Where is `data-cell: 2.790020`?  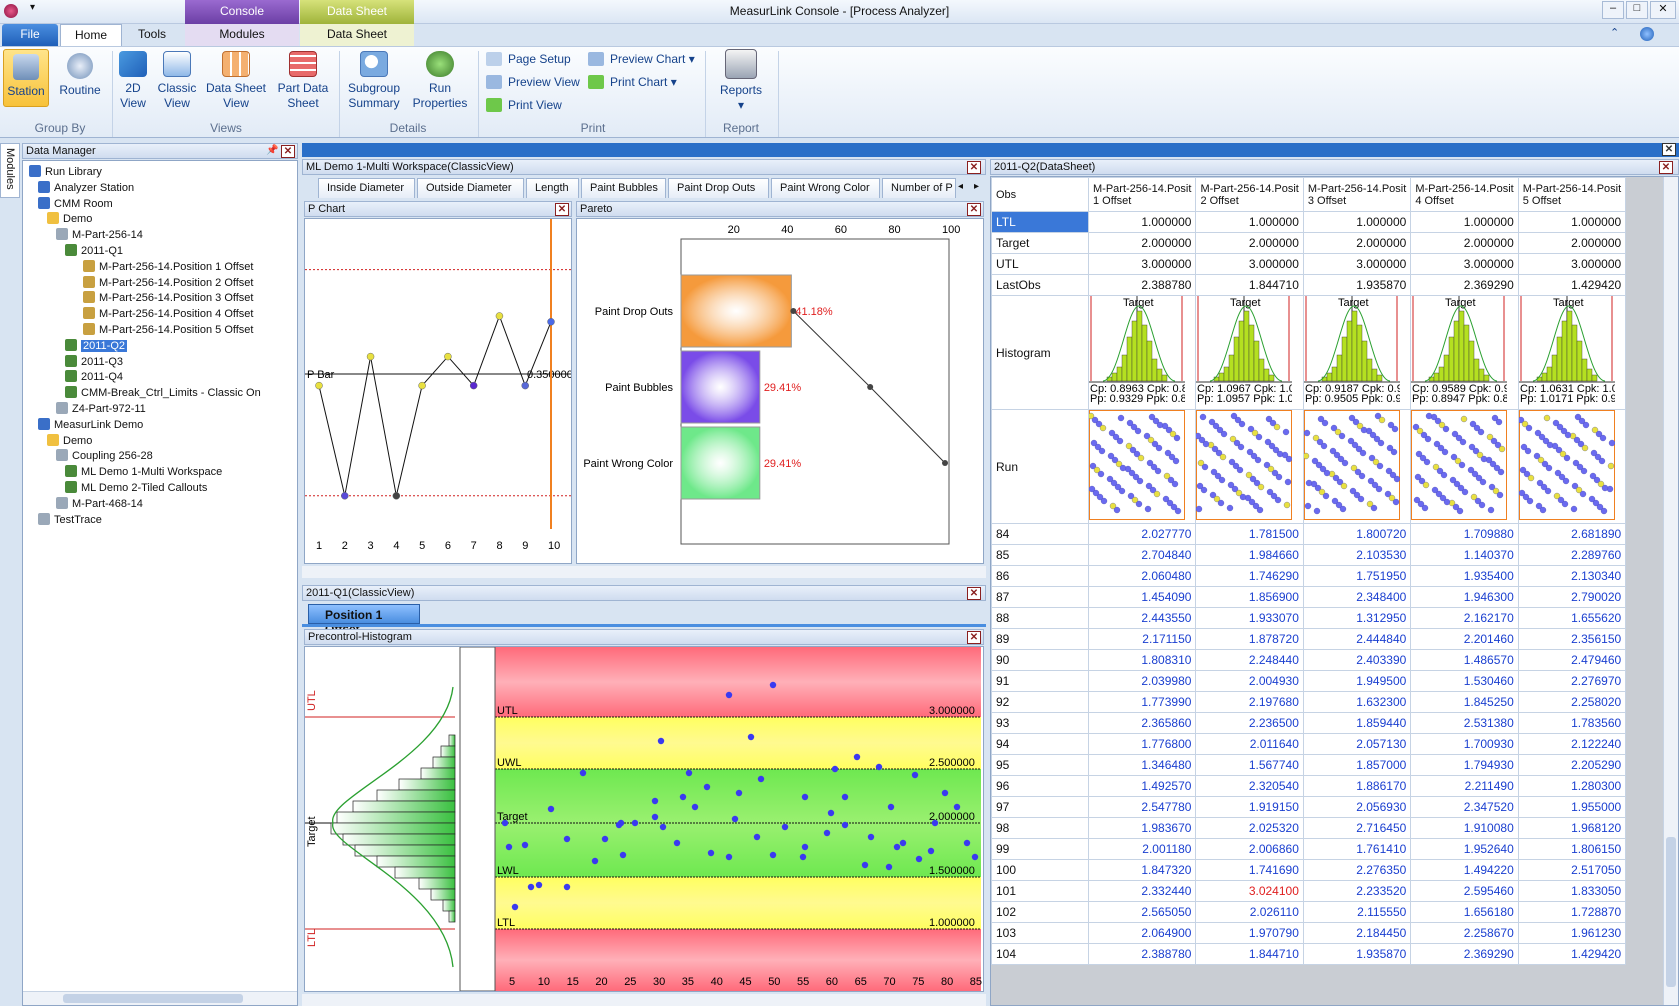 data-cell: 2.790020 is located at coordinates (1572, 597).